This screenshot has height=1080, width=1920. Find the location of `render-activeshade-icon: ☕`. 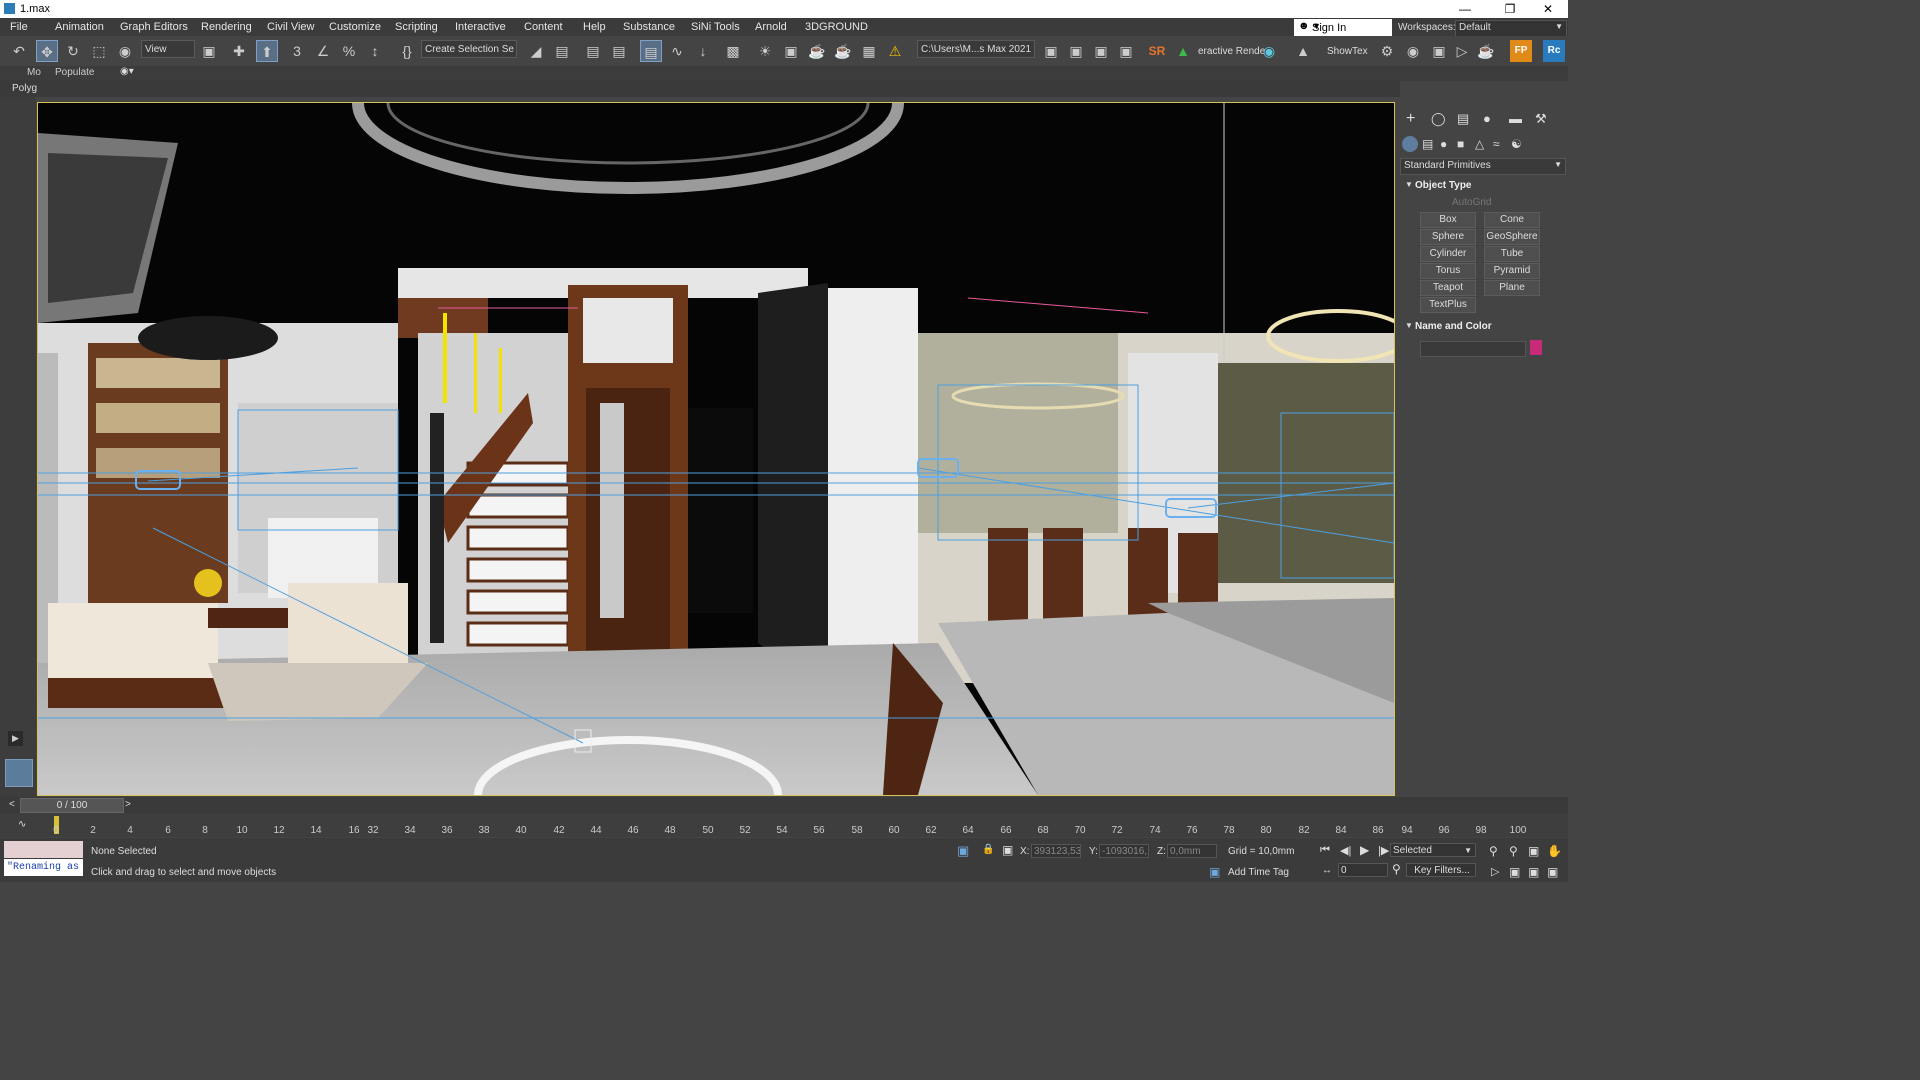

render-activeshade-icon: ☕ is located at coordinates (843, 51).